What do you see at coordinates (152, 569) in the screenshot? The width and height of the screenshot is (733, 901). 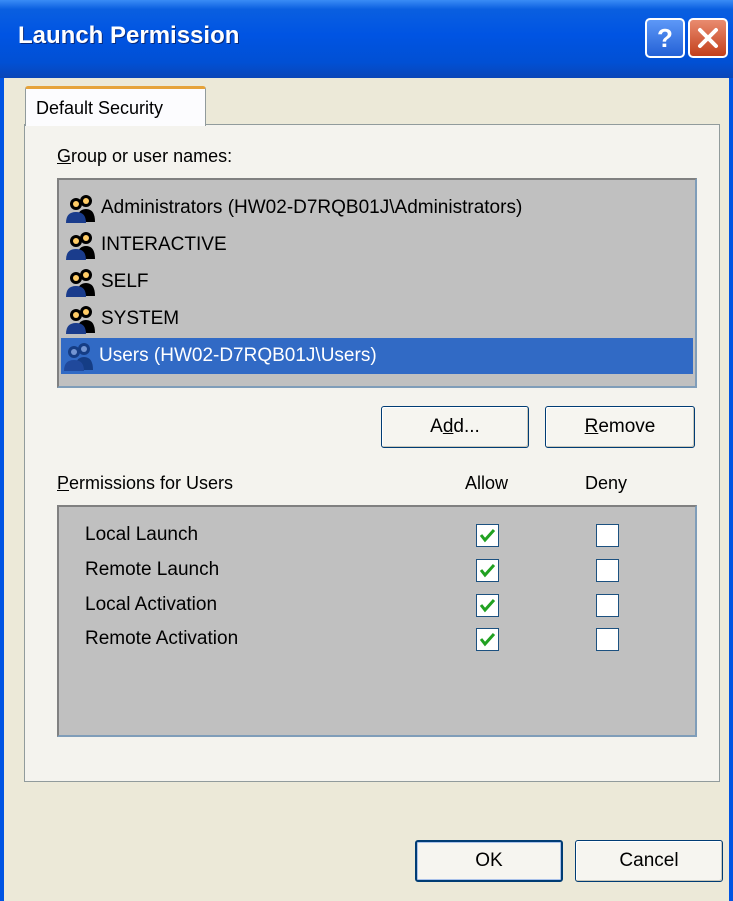 I see `permission-name: Remote Launch` at bounding box center [152, 569].